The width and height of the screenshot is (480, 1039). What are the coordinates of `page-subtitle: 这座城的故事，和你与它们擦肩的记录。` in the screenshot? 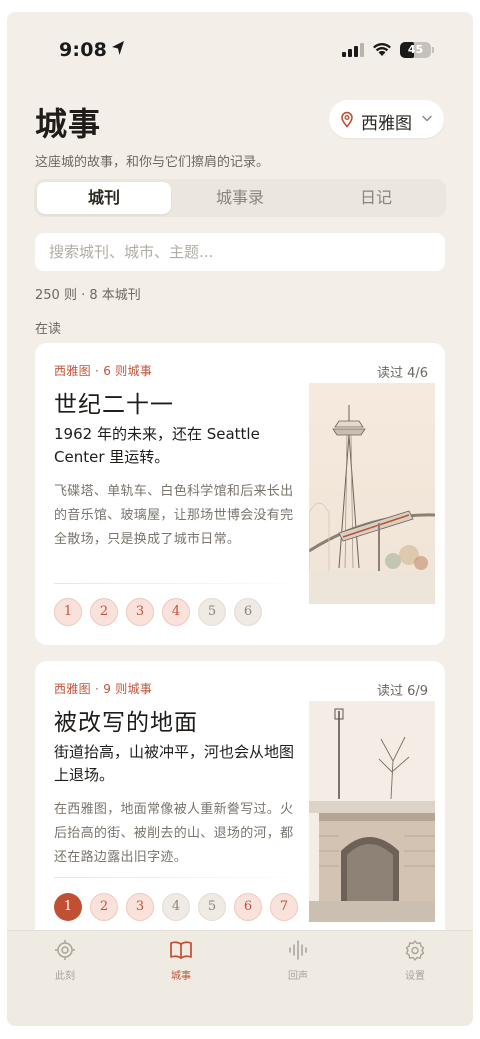 It's located at (152, 162).